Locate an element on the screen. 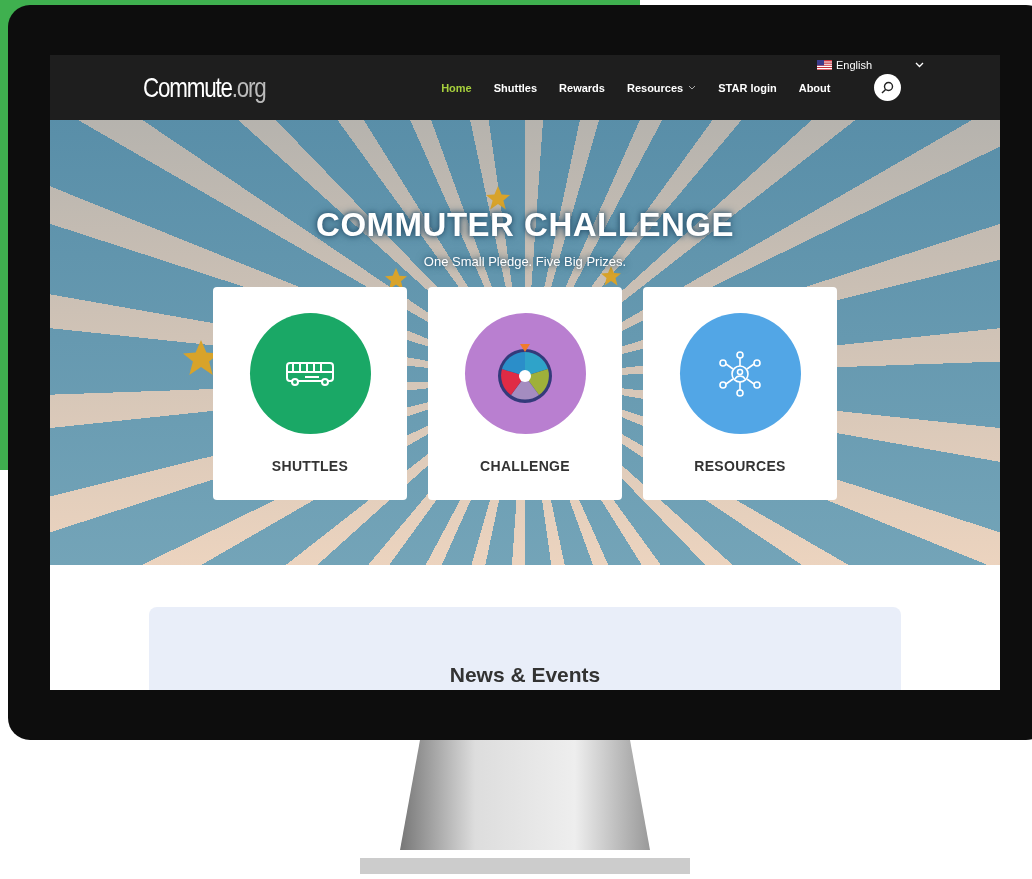  card-label: CHALLENGE is located at coordinates (525, 466).